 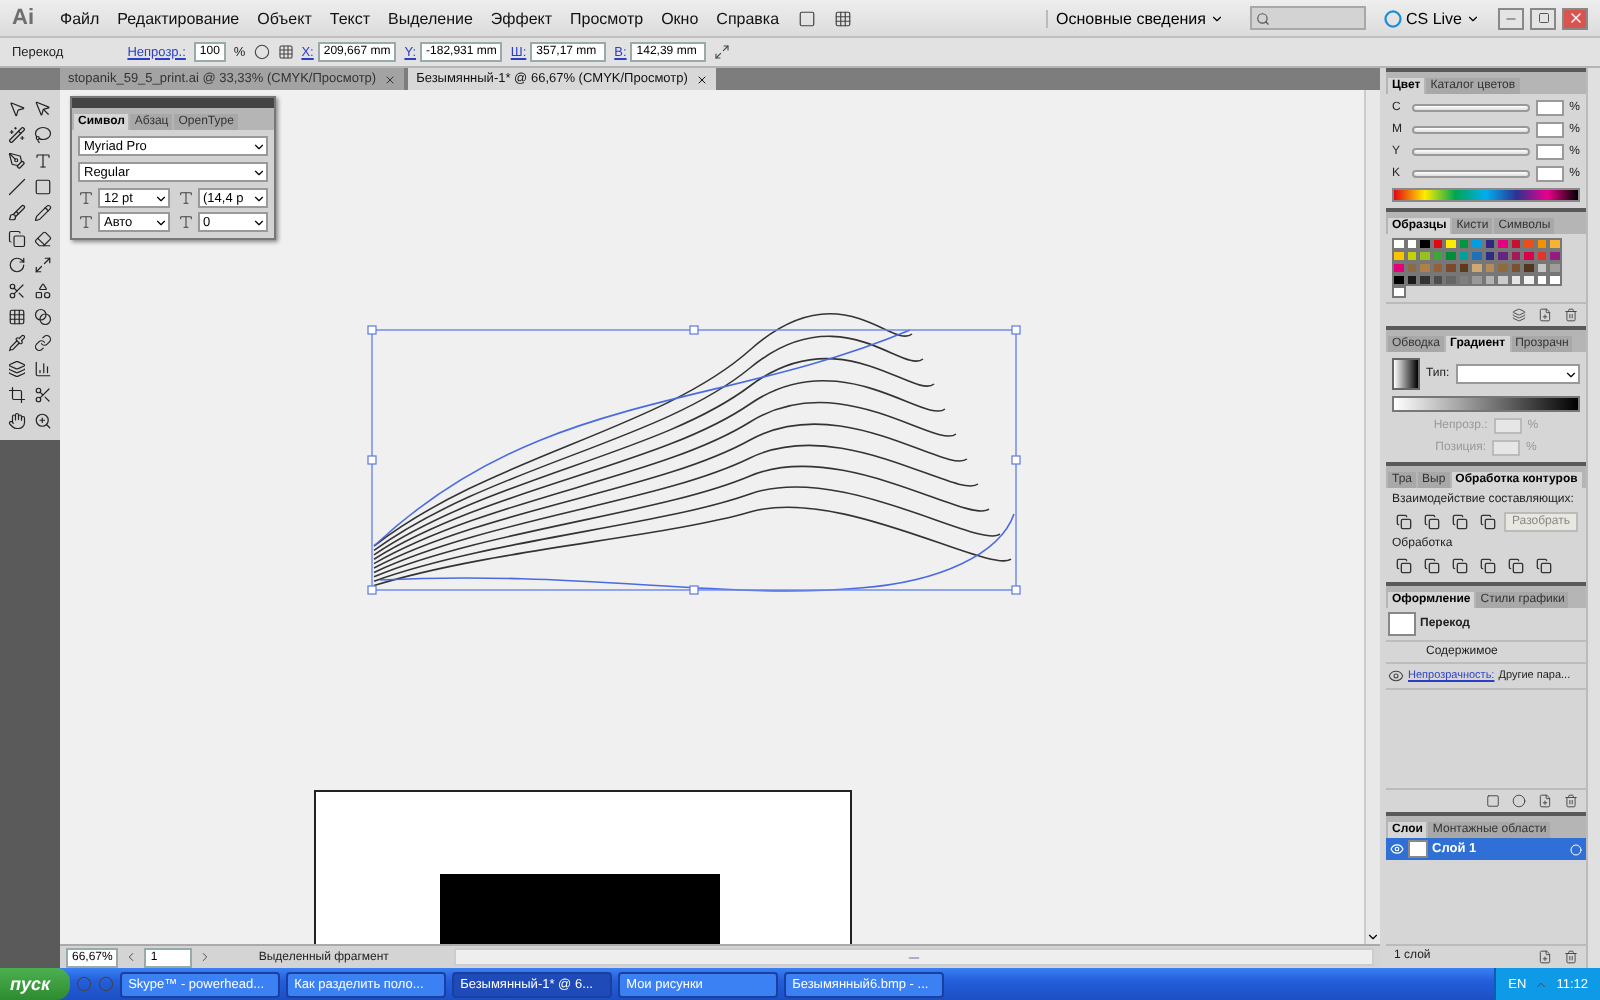 I want to click on menu-item: Эффект, so click(x=521, y=18).